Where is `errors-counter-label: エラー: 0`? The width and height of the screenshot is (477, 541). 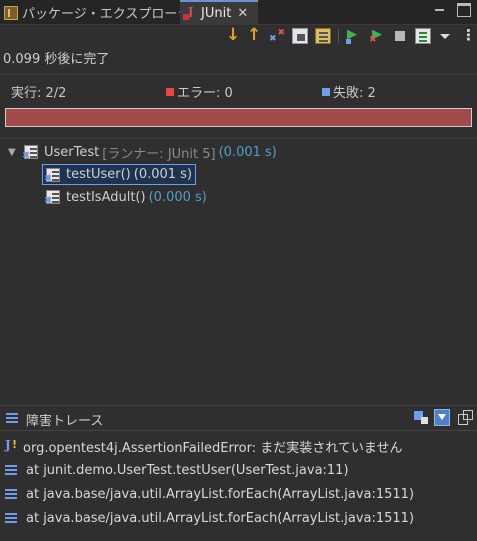
errors-counter-label: エラー: 0 is located at coordinates (205, 93).